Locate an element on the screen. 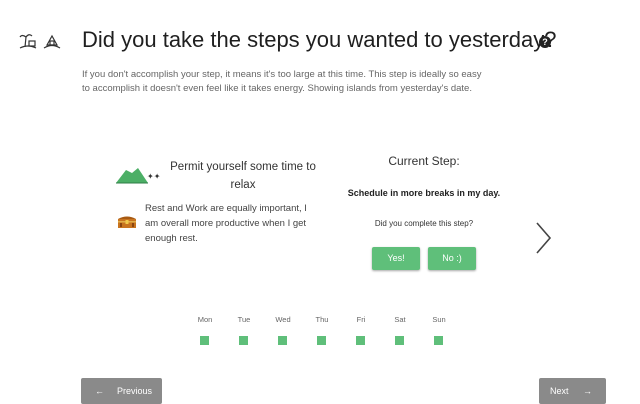  next-label: Next is located at coordinates (559, 391).